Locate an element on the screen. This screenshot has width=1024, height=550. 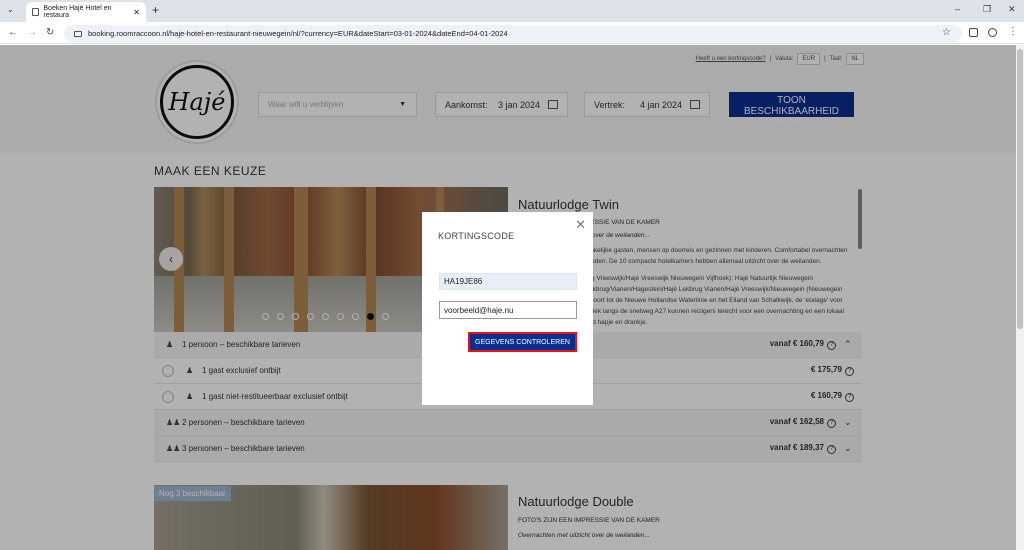
favicon-icon is located at coordinates (36, 12).